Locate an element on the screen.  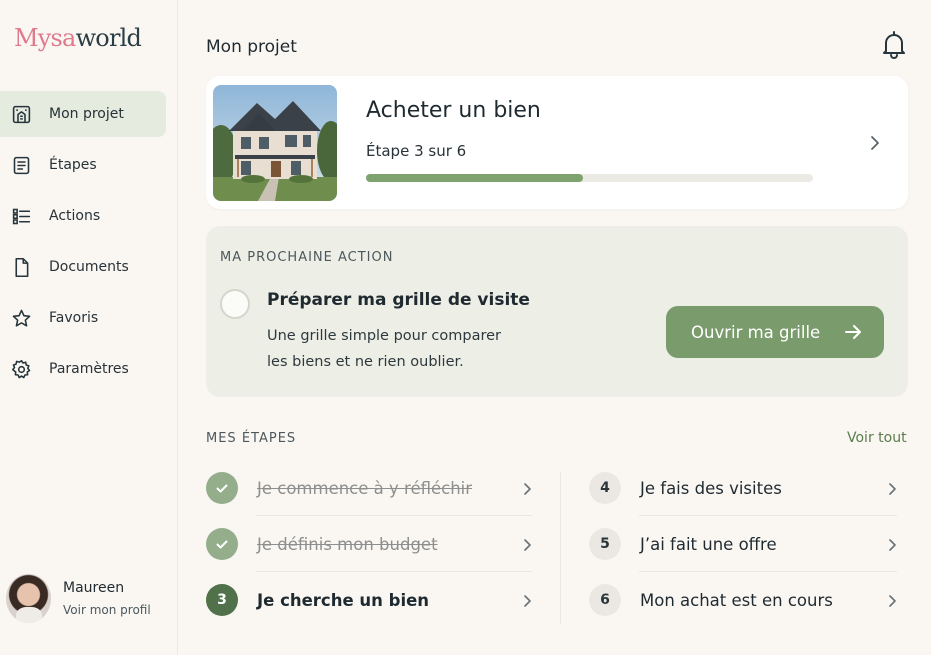
sidebar-item-label: Paramètres is located at coordinates (89, 369).